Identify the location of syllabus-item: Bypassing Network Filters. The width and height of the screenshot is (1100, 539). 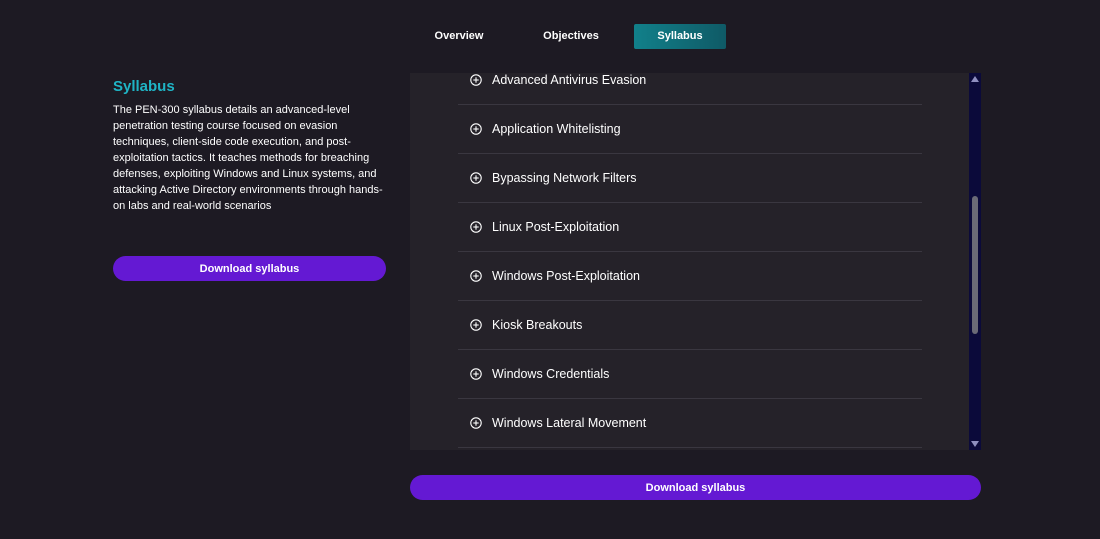
(690, 178).